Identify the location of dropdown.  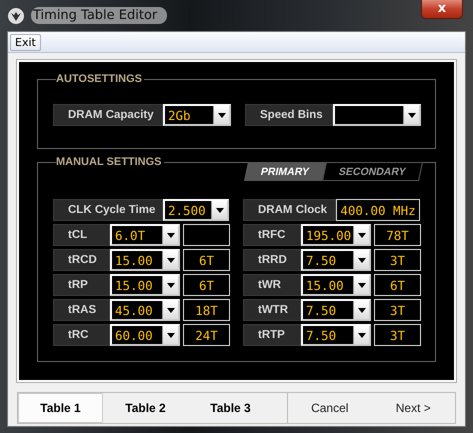
(377, 115).